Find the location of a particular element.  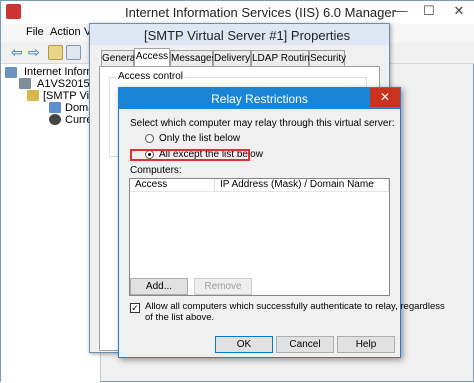

remove-button: Remove is located at coordinates (223, 286).